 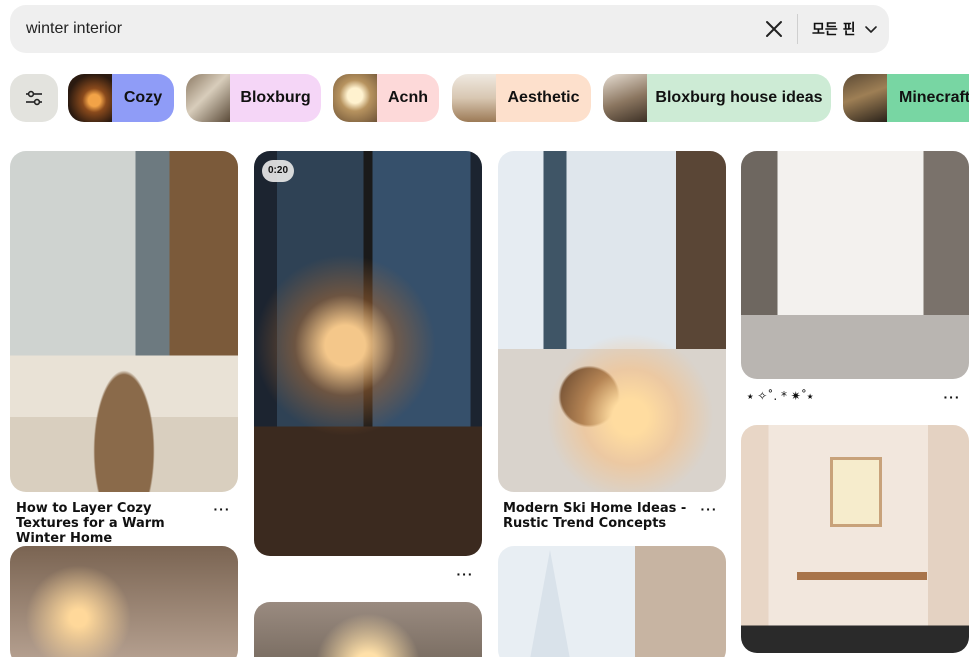 What do you see at coordinates (856, 492) in the screenshot?
I see `wall-art` at bounding box center [856, 492].